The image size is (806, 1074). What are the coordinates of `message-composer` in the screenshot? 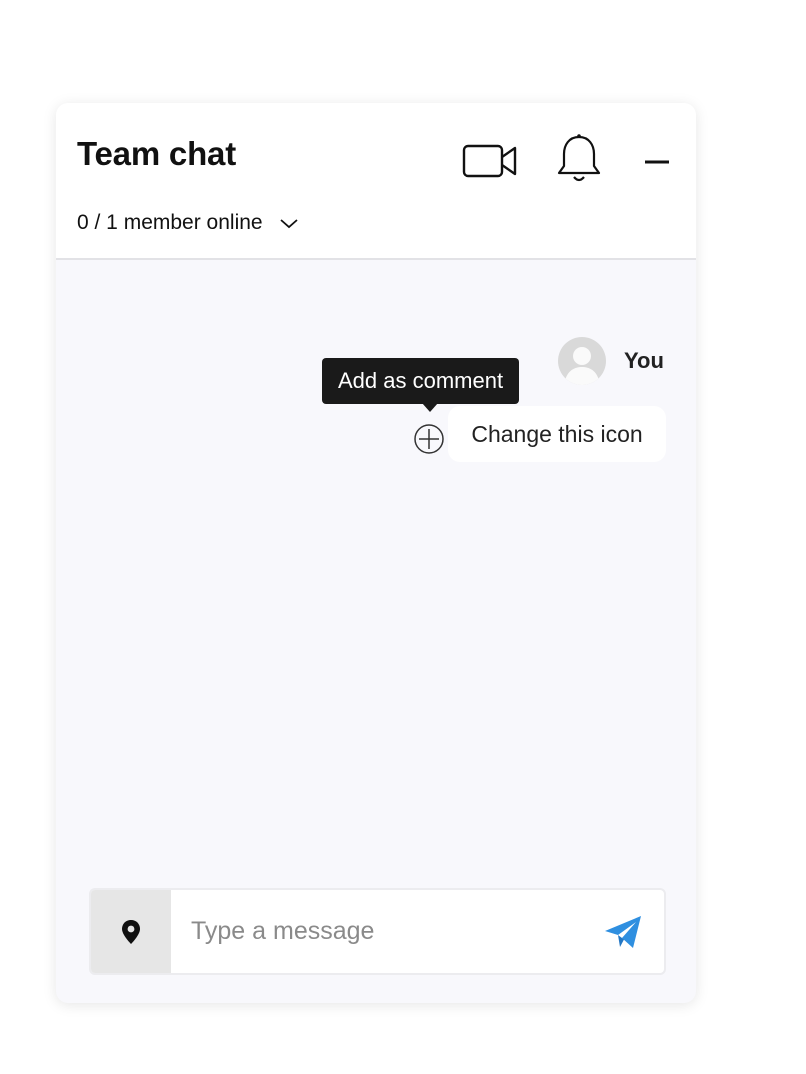 It's located at (377, 931).